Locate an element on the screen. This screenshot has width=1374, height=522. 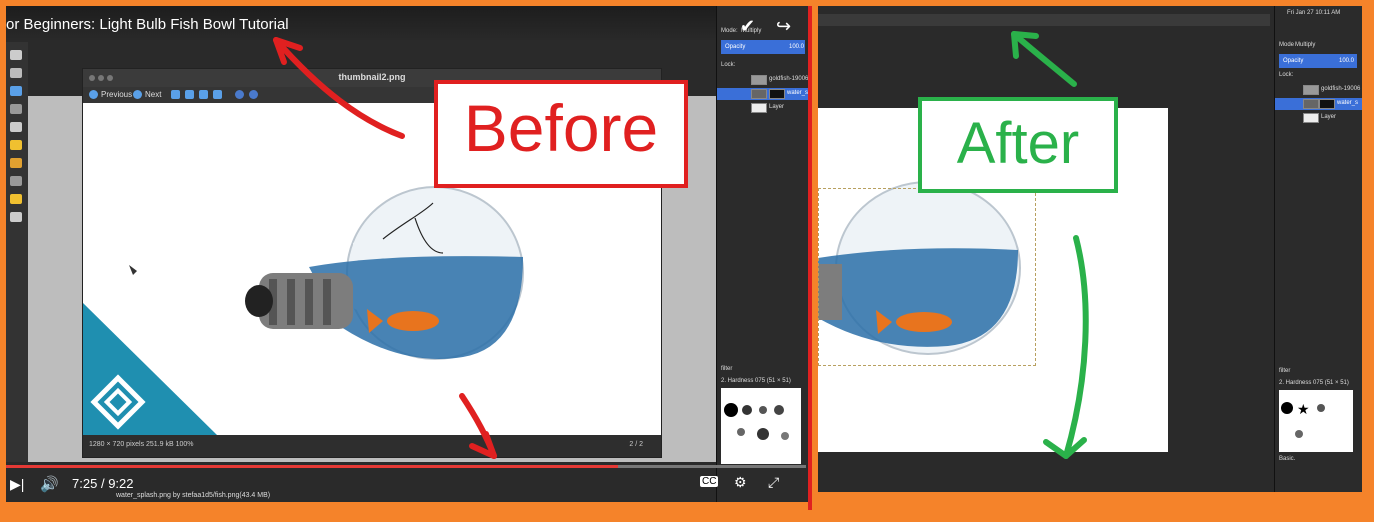
green-arrow-top is located at coordinates (1044, 59).